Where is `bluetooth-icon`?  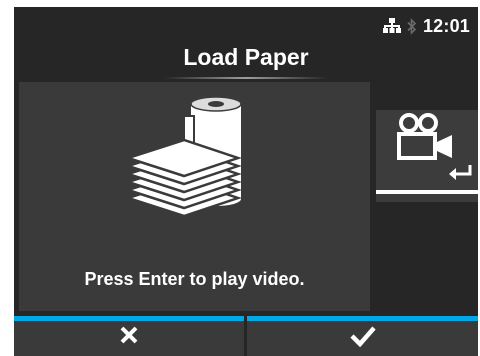
bluetooth-icon is located at coordinates (412, 26).